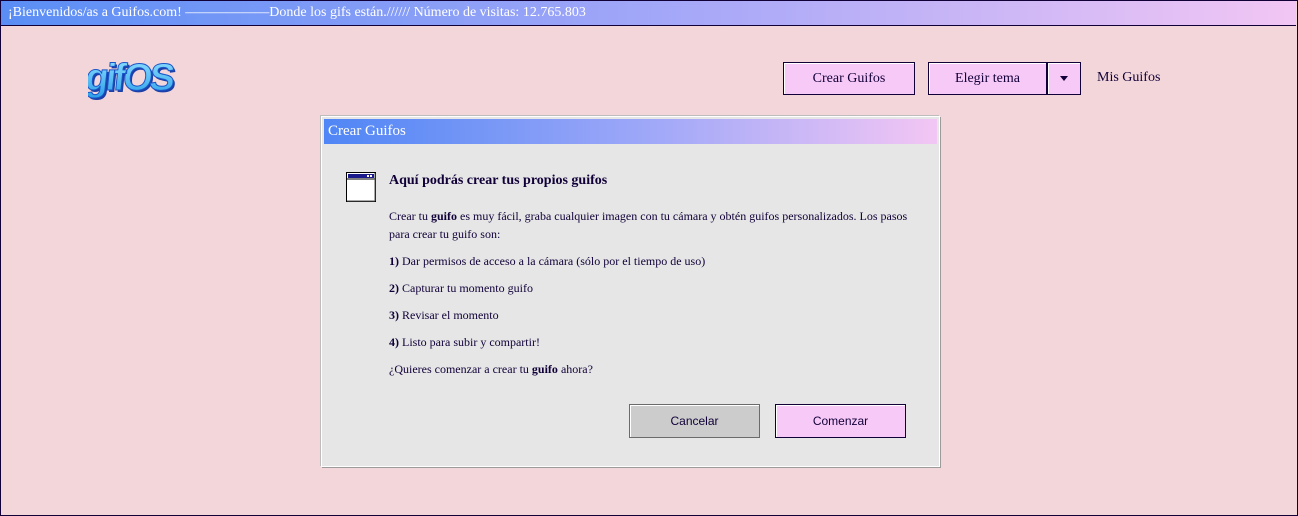  I want to click on elegir-tema-button: Elegir tema, so click(987, 78).